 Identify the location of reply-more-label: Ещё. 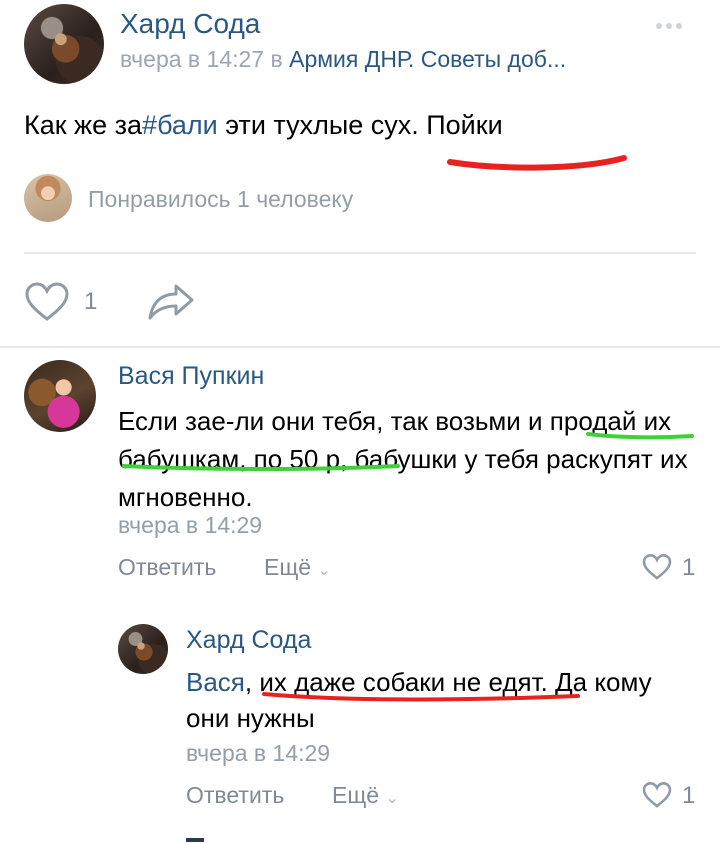
(356, 795).